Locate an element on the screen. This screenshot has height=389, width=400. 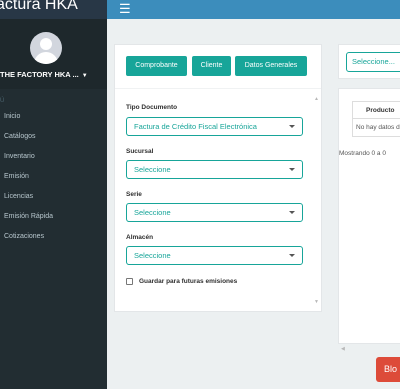
user-menu: THE FACTORY HKA ... ▼ is located at coordinates (44, 74).